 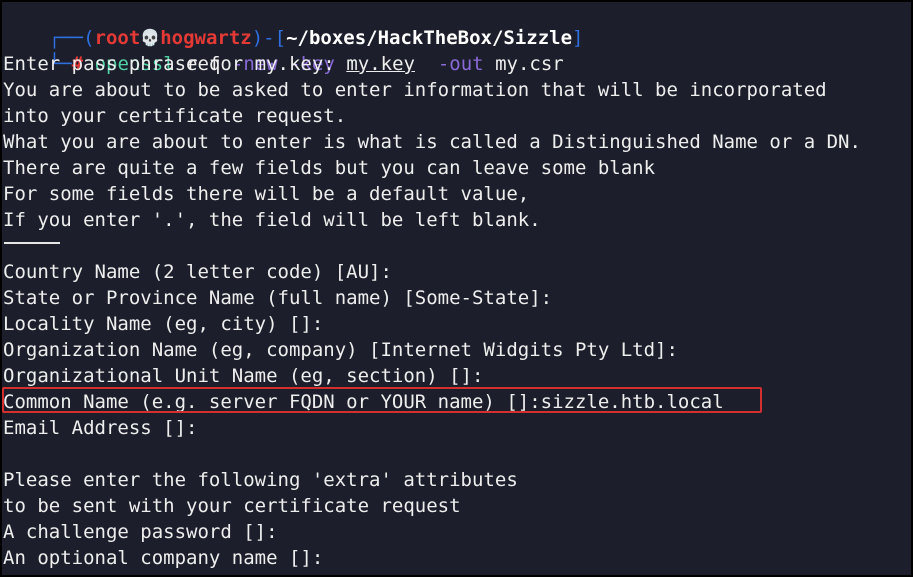 I want to click on prompt-close-bracket: ], so click(x=578, y=38).